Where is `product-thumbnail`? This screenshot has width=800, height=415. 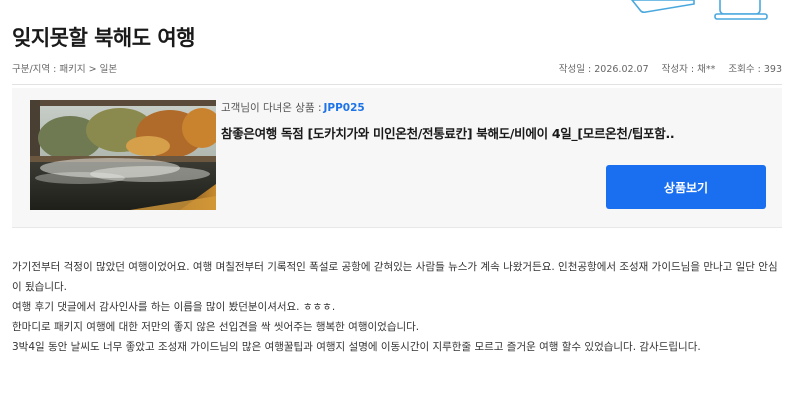
product-thumbnail is located at coordinates (123, 155).